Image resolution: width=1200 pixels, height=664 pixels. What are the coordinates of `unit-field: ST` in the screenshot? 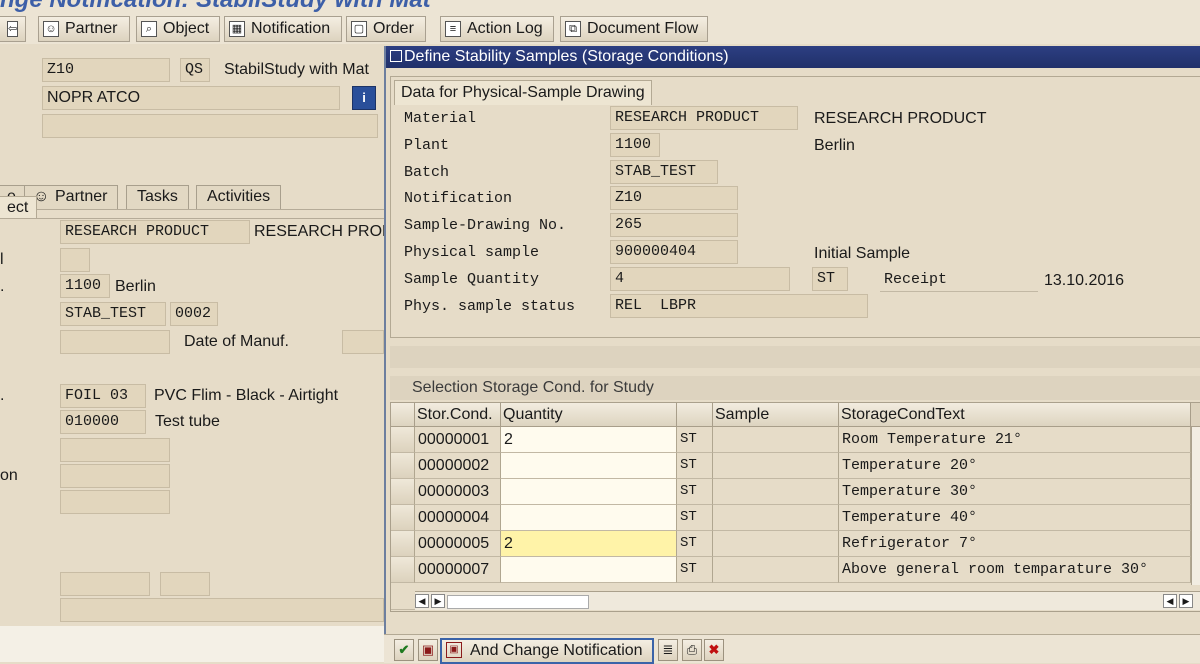 It's located at (830, 279).